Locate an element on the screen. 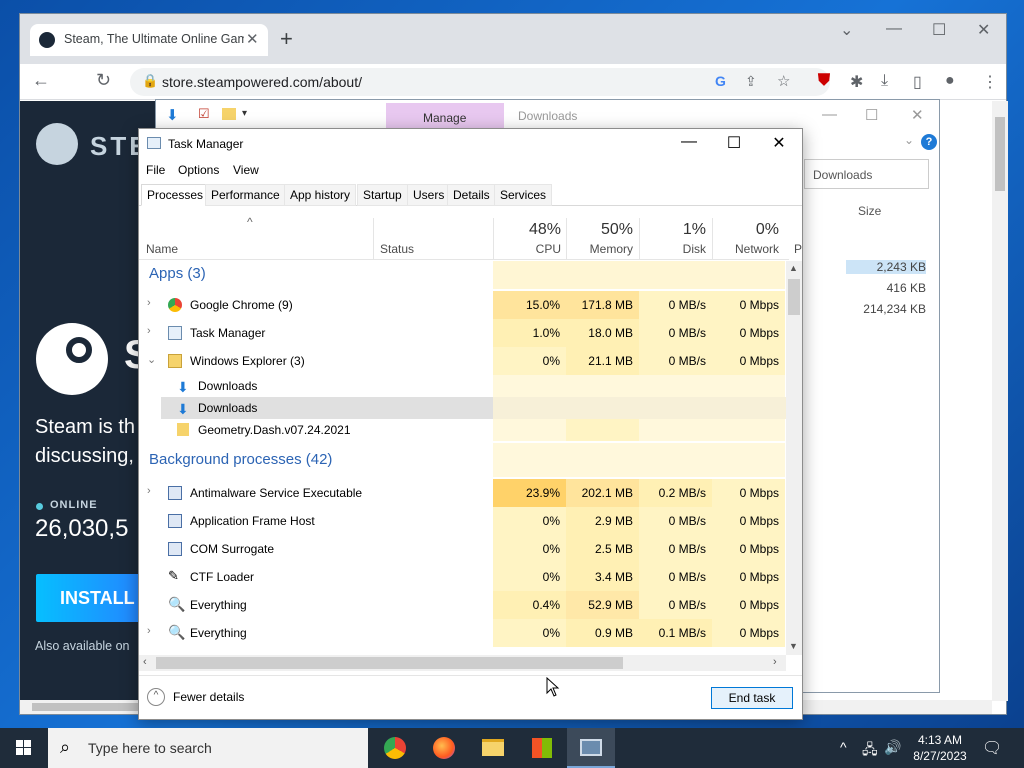  collapse-chevron-icon: ⌄ is located at coordinates (151, 359).